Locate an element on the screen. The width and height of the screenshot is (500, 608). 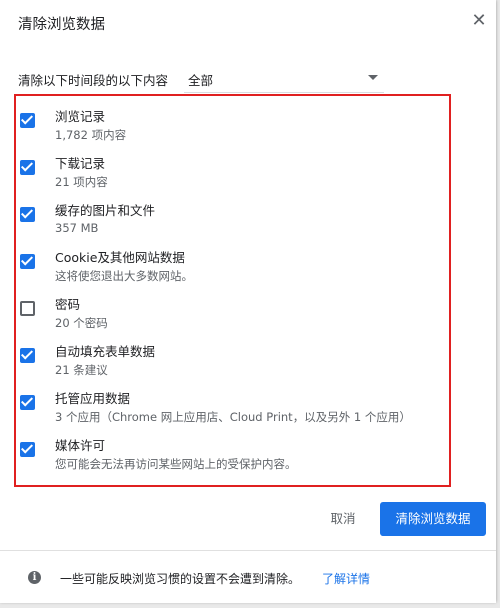
checkbox-item-cookies: Cookie及其他网站数据 这将使您退出大多数网站。 is located at coordinates (233, 263).